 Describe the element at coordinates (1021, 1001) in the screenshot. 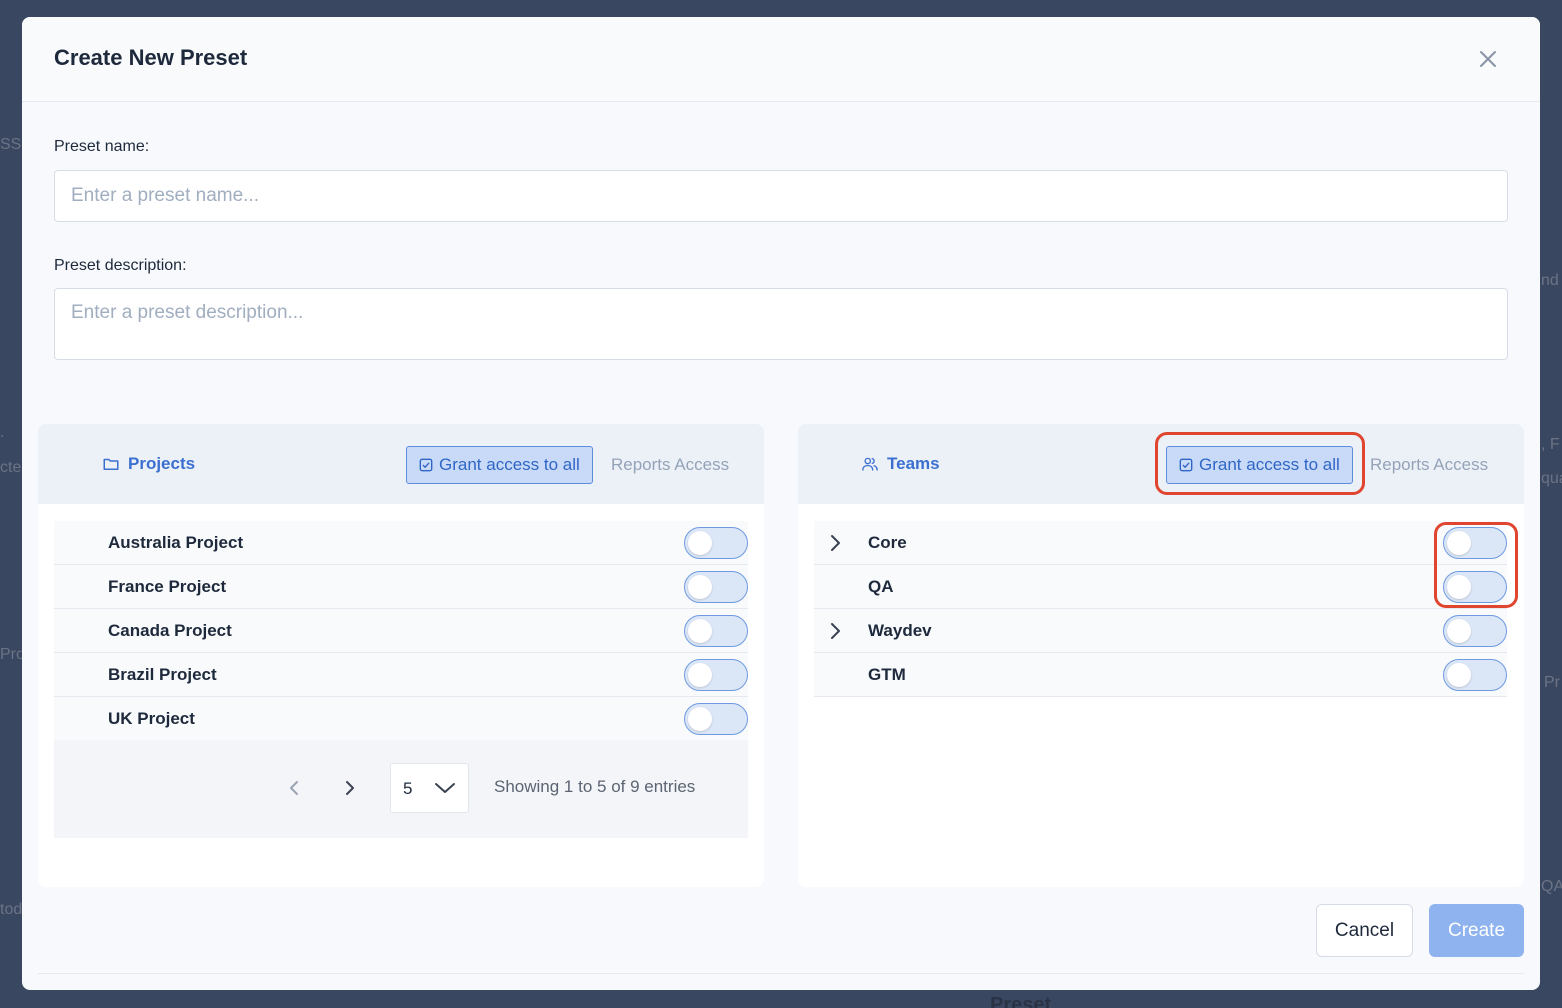

I see `backdrop-text: Preset` at that location.